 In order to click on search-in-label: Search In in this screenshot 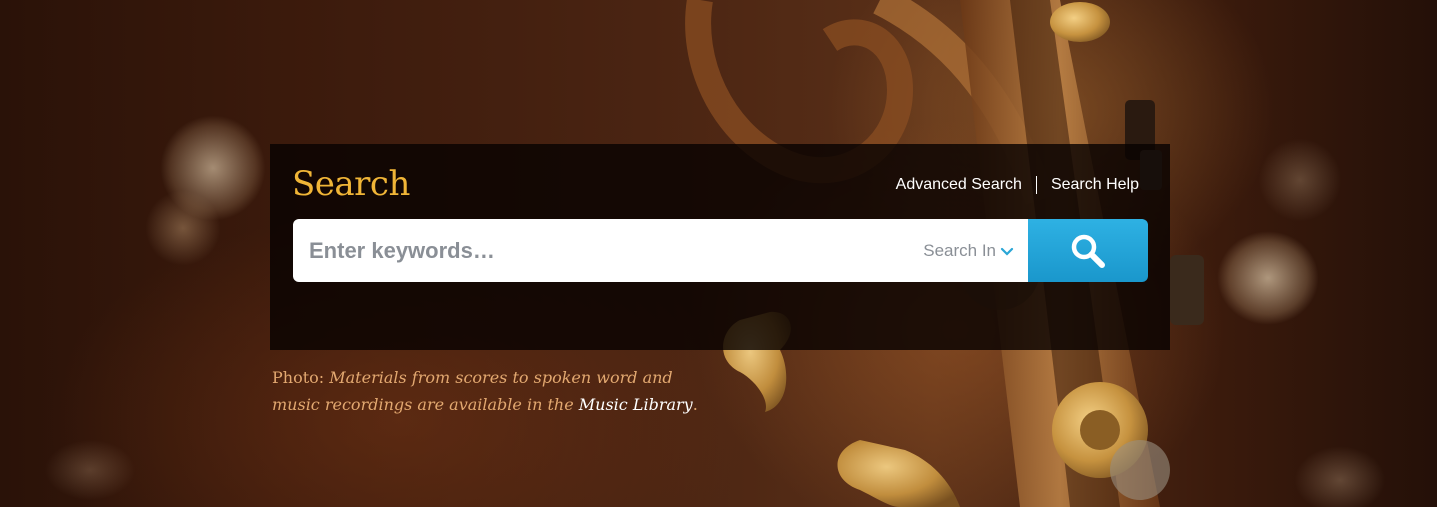, I will do `click(959, 250)`.